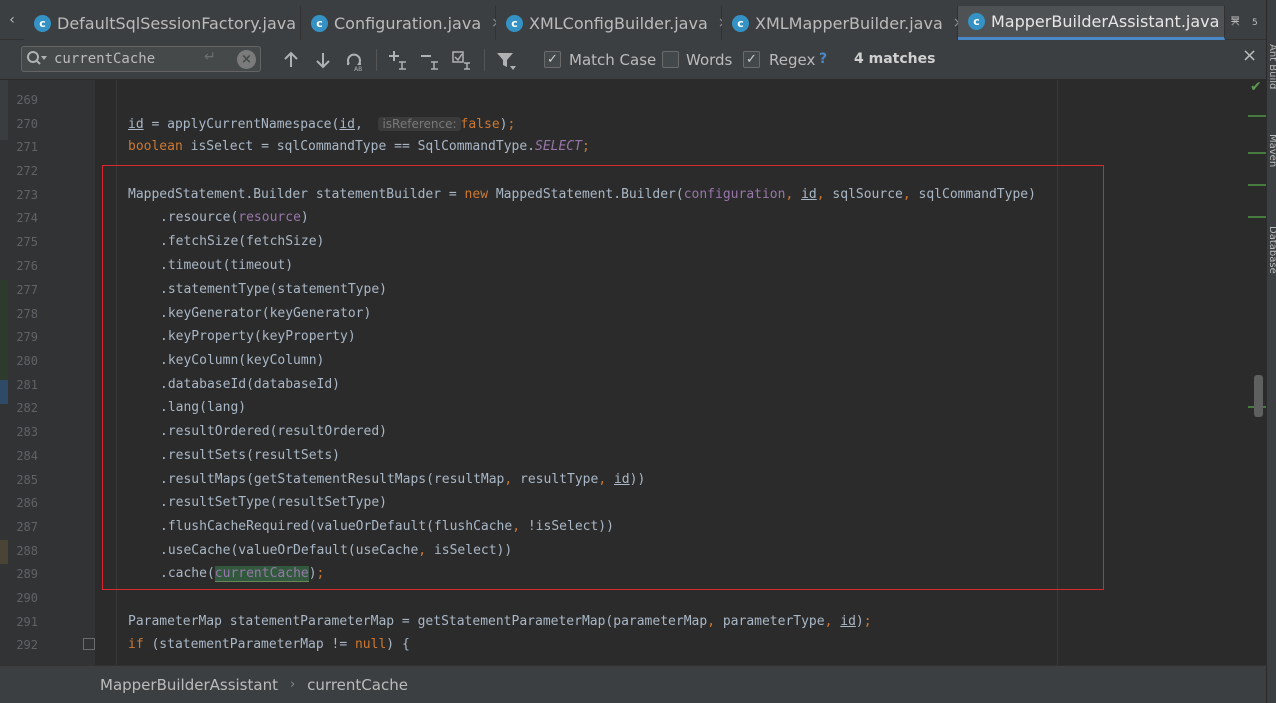 This screenshot has height=703, width=1276. Describe the element at coordinates (618, 23) in the screenshot. I see `tab-label: XMLConfigBuilder.java` at that location.